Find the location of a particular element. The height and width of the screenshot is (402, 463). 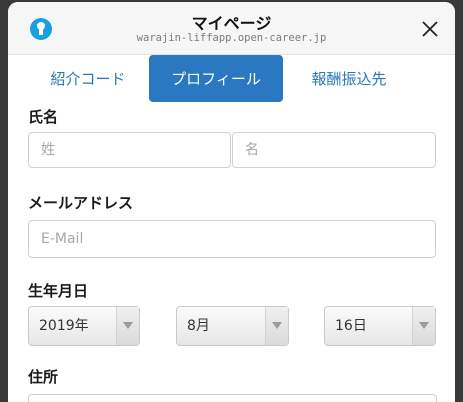

name-label: 氏名 is located at coordinates (43, 117).